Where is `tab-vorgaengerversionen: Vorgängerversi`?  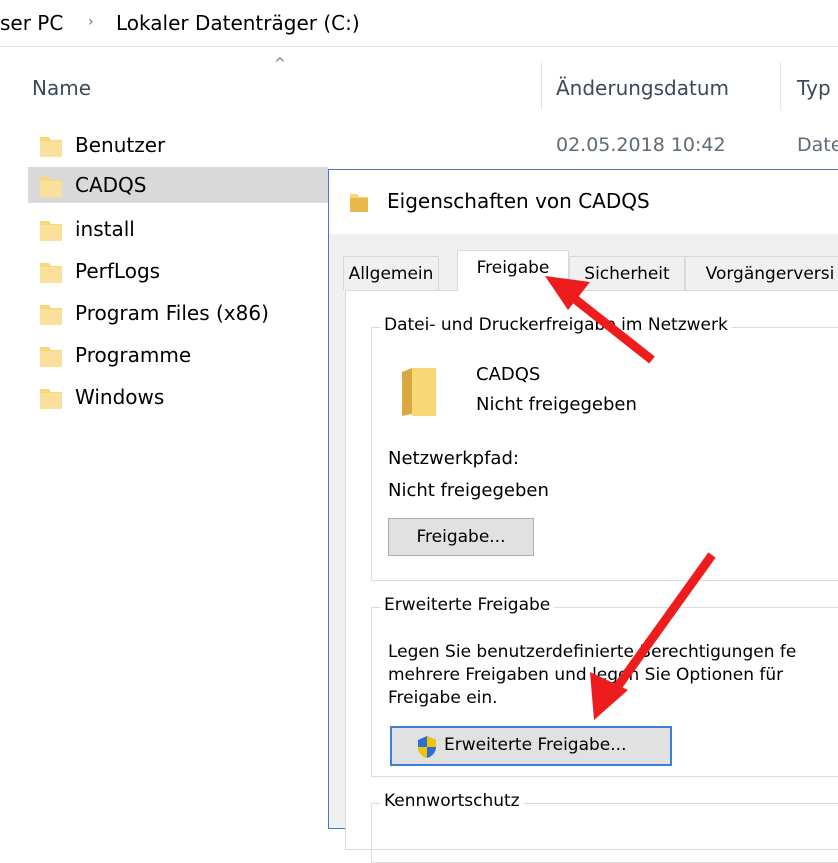 tab-vorgaengerversionen: Vorgängerversi is located at coordinates (761, 273).